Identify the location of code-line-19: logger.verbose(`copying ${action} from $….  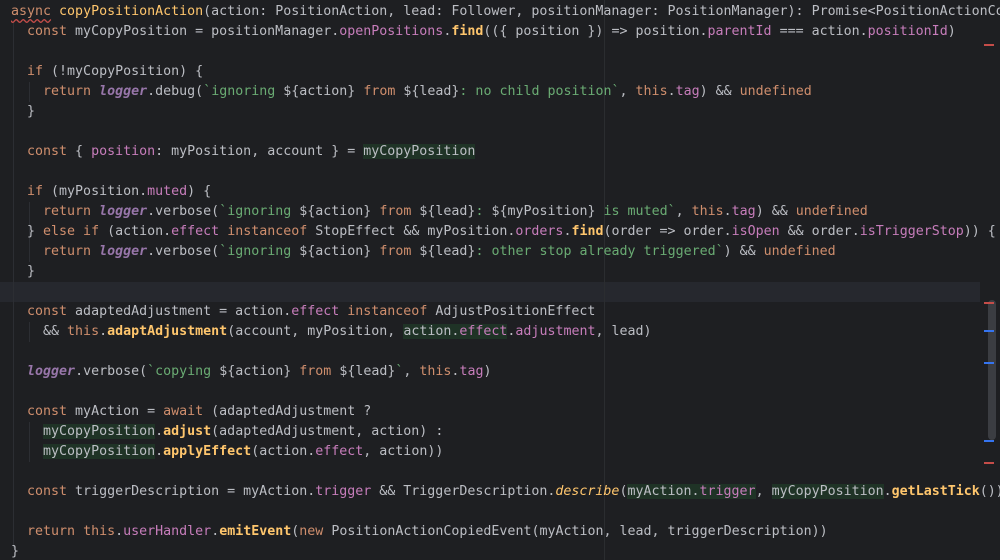
(251, 372).